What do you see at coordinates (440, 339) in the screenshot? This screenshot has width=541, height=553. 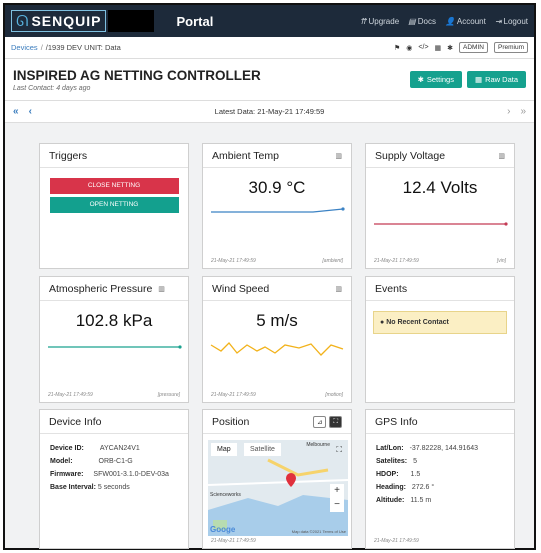 I see `events-card: Events ● No Recent Contact` at bounding box center [440, 339].